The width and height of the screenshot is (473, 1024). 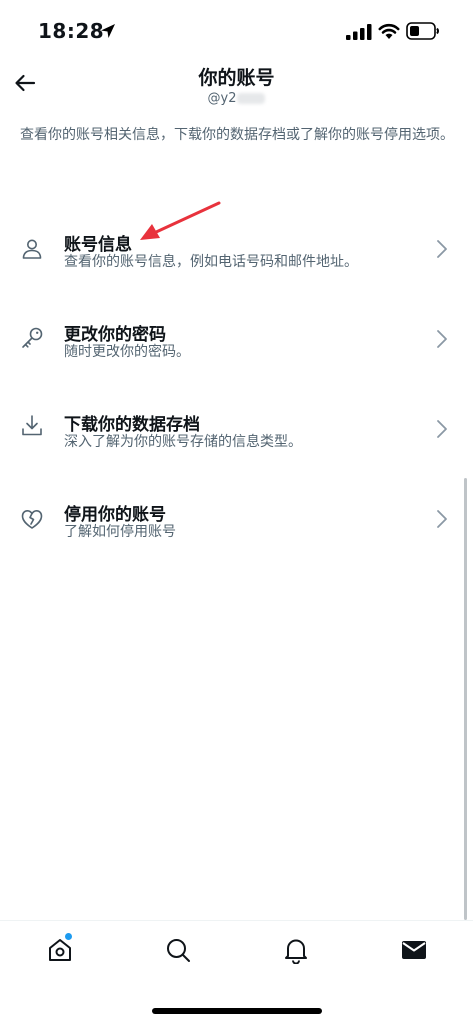 I want to click on menu-item-account-info: 账号信息 查看你的账号信息，例如电话号码和邮件地址。, so click(x=236, y=260).